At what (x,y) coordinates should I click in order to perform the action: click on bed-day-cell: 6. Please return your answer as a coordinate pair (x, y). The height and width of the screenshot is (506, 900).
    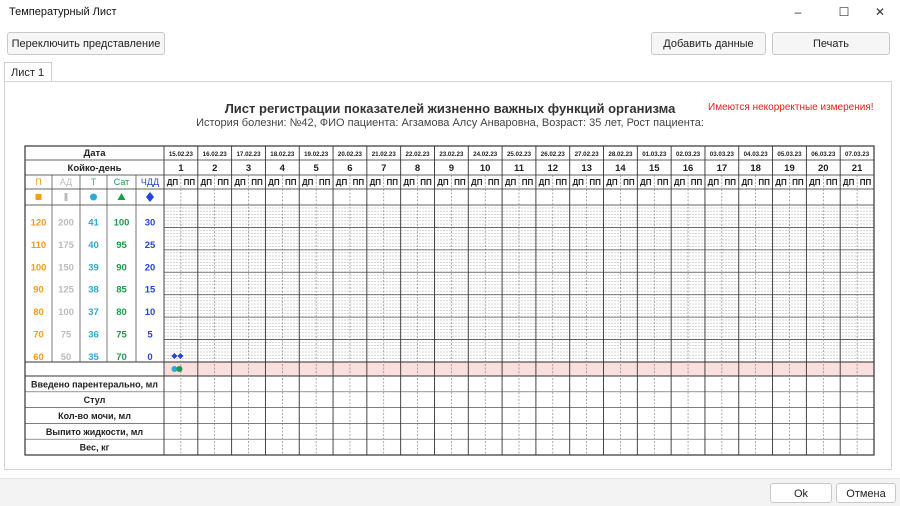
    Looking at the image, I should click on (349, 168).